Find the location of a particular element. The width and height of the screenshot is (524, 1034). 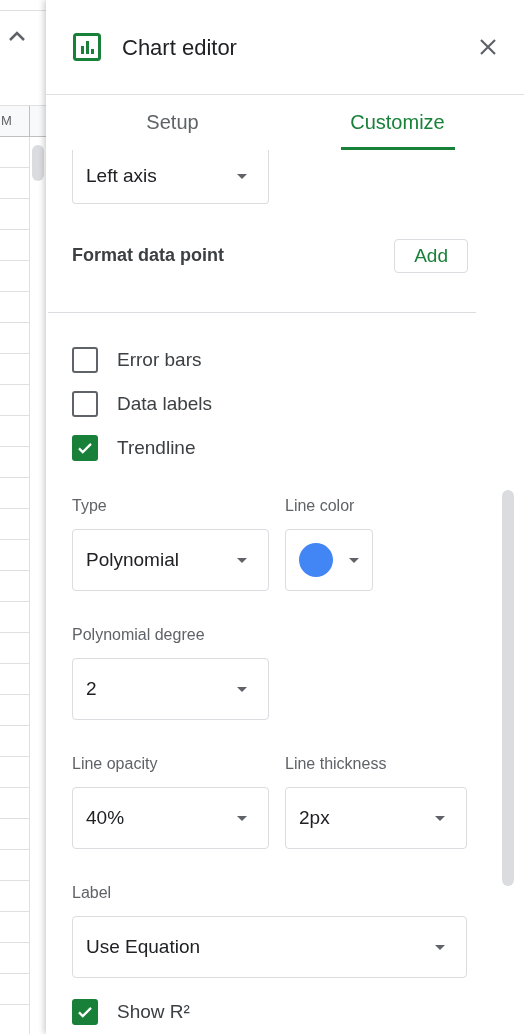

checkbox-label: Show R² is located at coordinates (153, 1011).